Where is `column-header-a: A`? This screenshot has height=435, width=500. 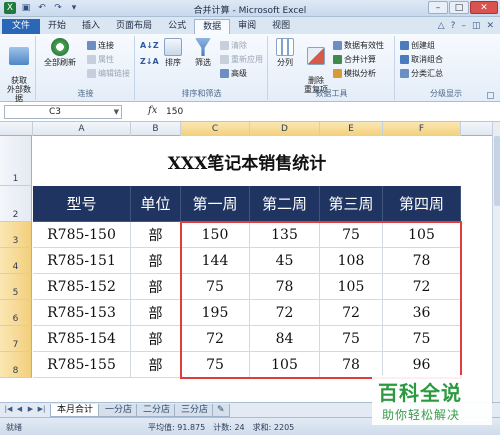 column-header-a: A is located at coordinates (82, 129).